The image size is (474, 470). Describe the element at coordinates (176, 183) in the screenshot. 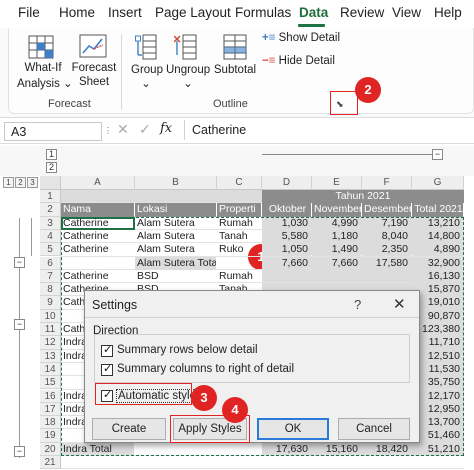

I see `column-header-b: B` at that location.